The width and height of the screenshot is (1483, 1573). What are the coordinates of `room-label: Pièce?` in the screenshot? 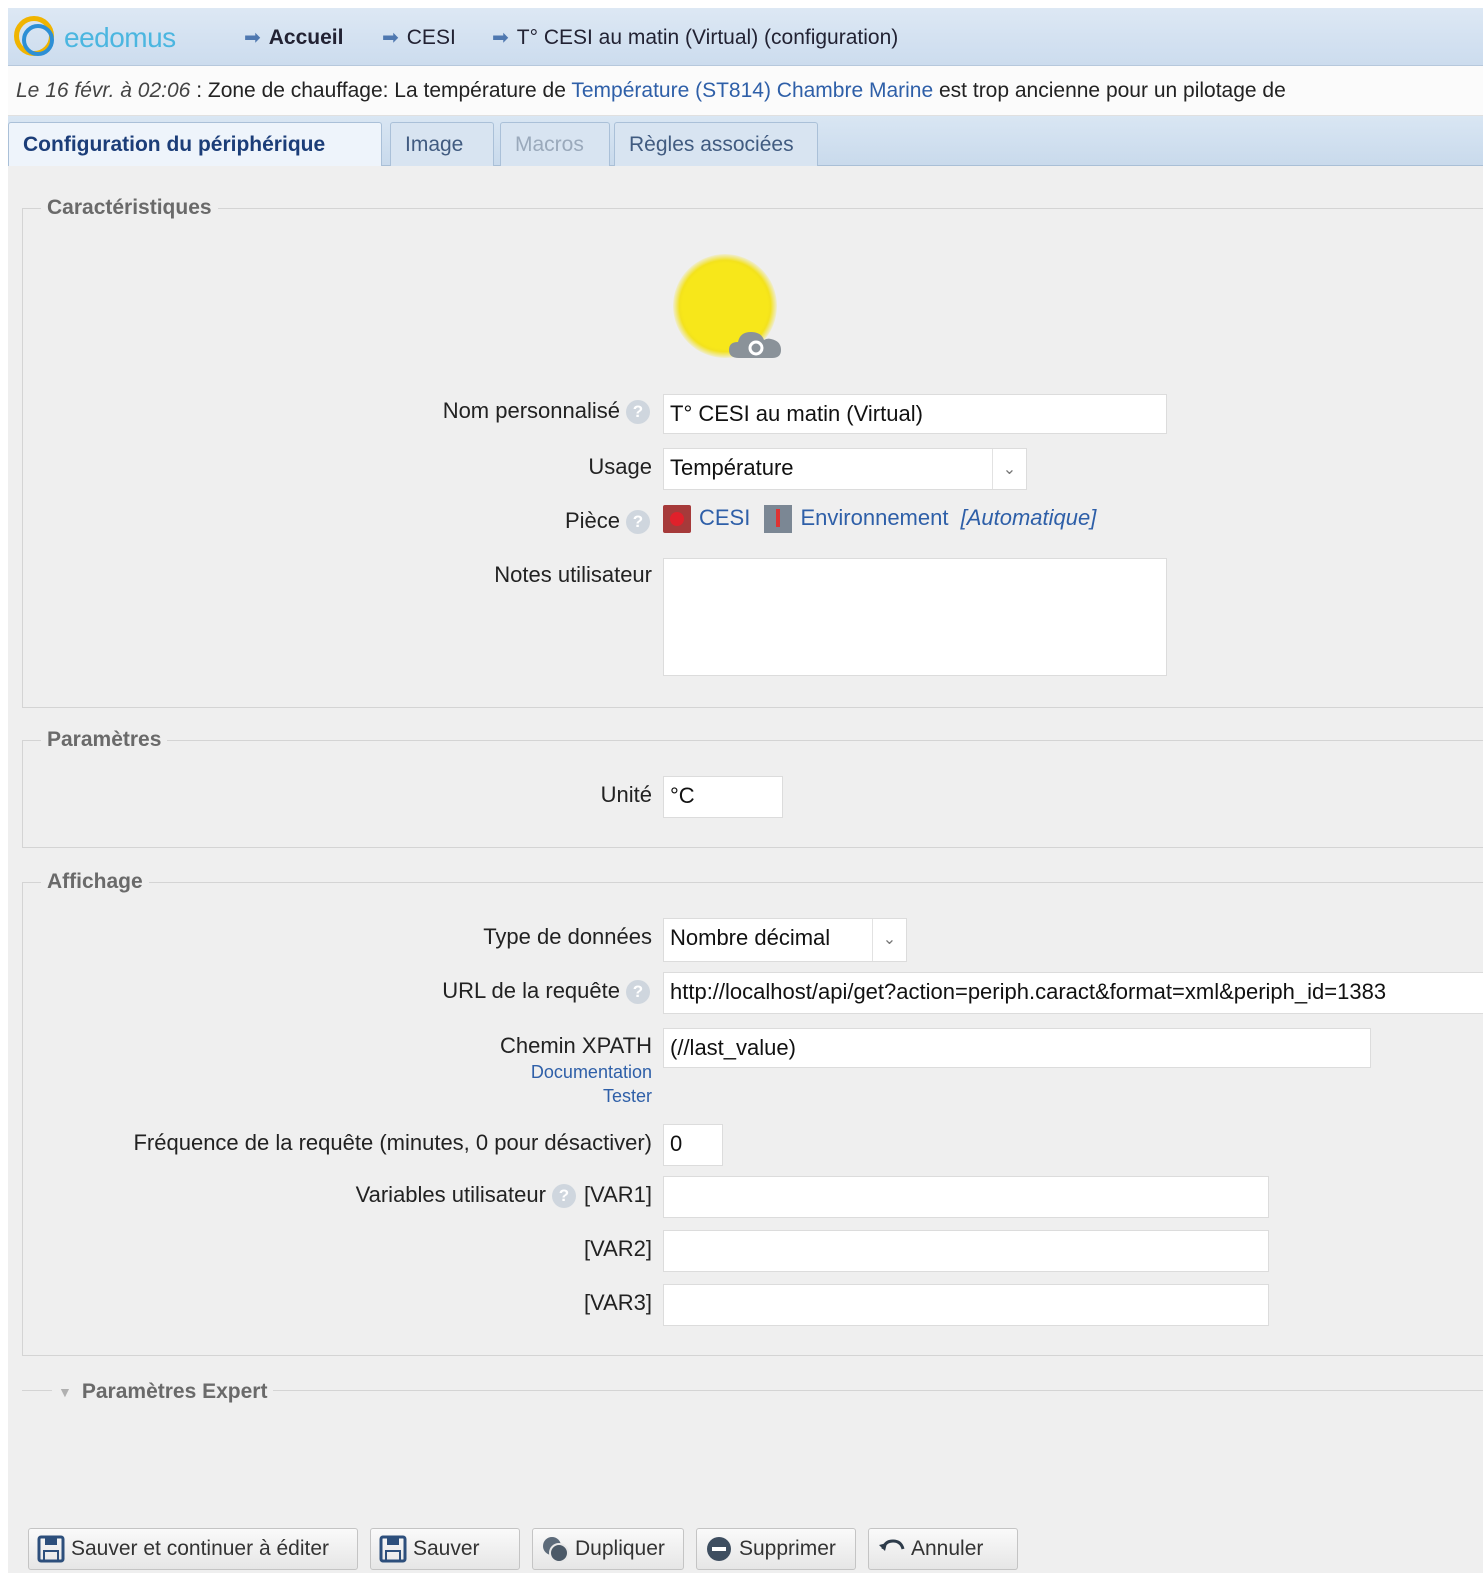 It's located at (475, 521).